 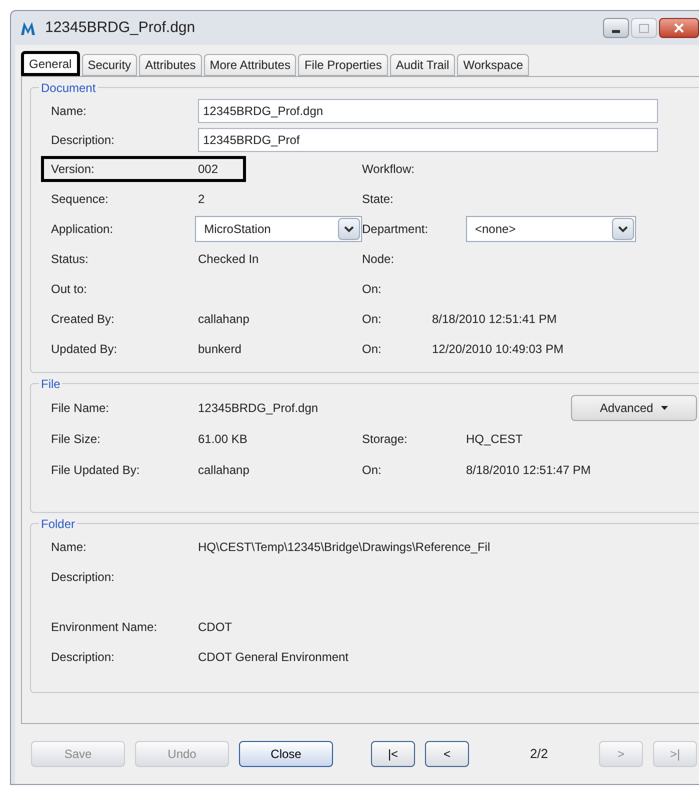 What do you see at coordinates (494, 439) in the screenshot?
I see `field-value: HQ_CEST` at bounding box center [494, 439].